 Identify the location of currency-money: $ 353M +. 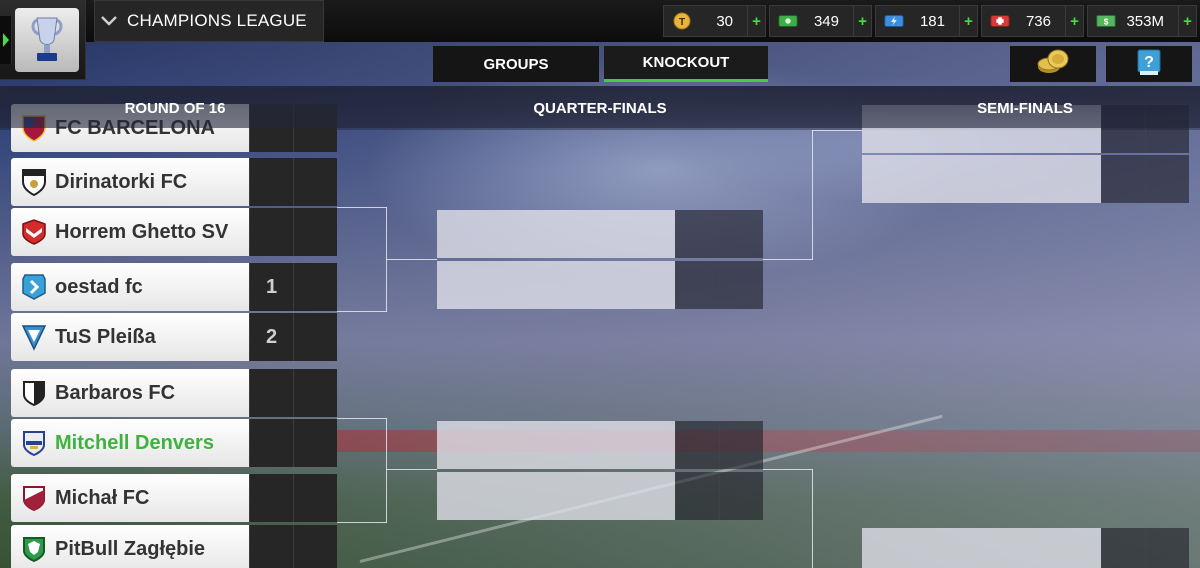
(1142, 21).